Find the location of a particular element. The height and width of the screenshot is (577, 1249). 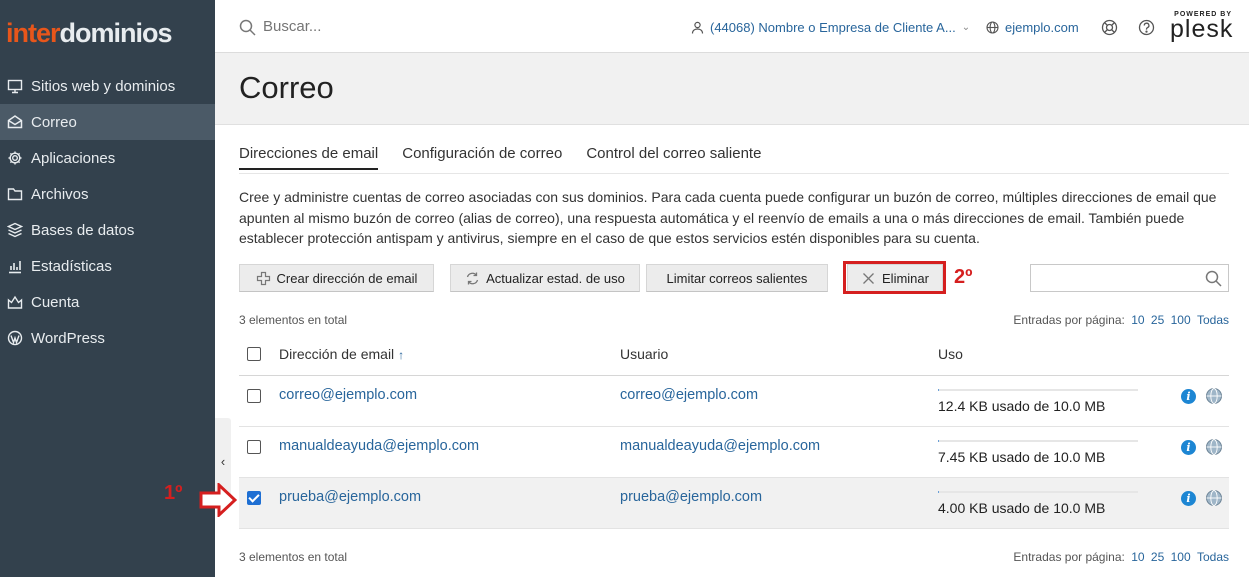

page-title: Correo is located at coordinates (286, 87).